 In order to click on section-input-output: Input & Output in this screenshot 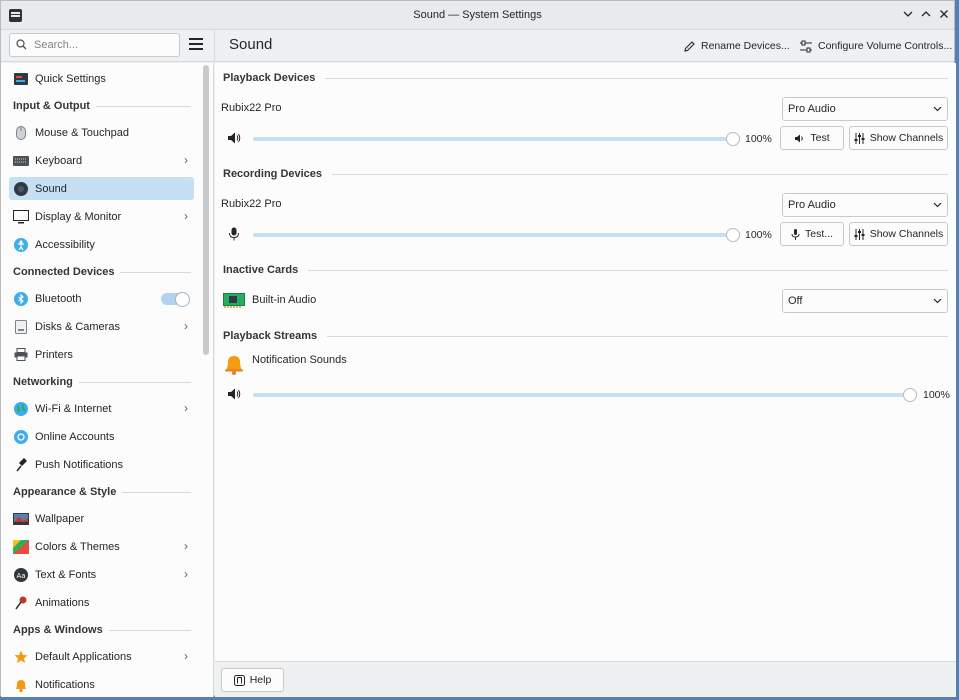, I will do `click(102, 106)`.